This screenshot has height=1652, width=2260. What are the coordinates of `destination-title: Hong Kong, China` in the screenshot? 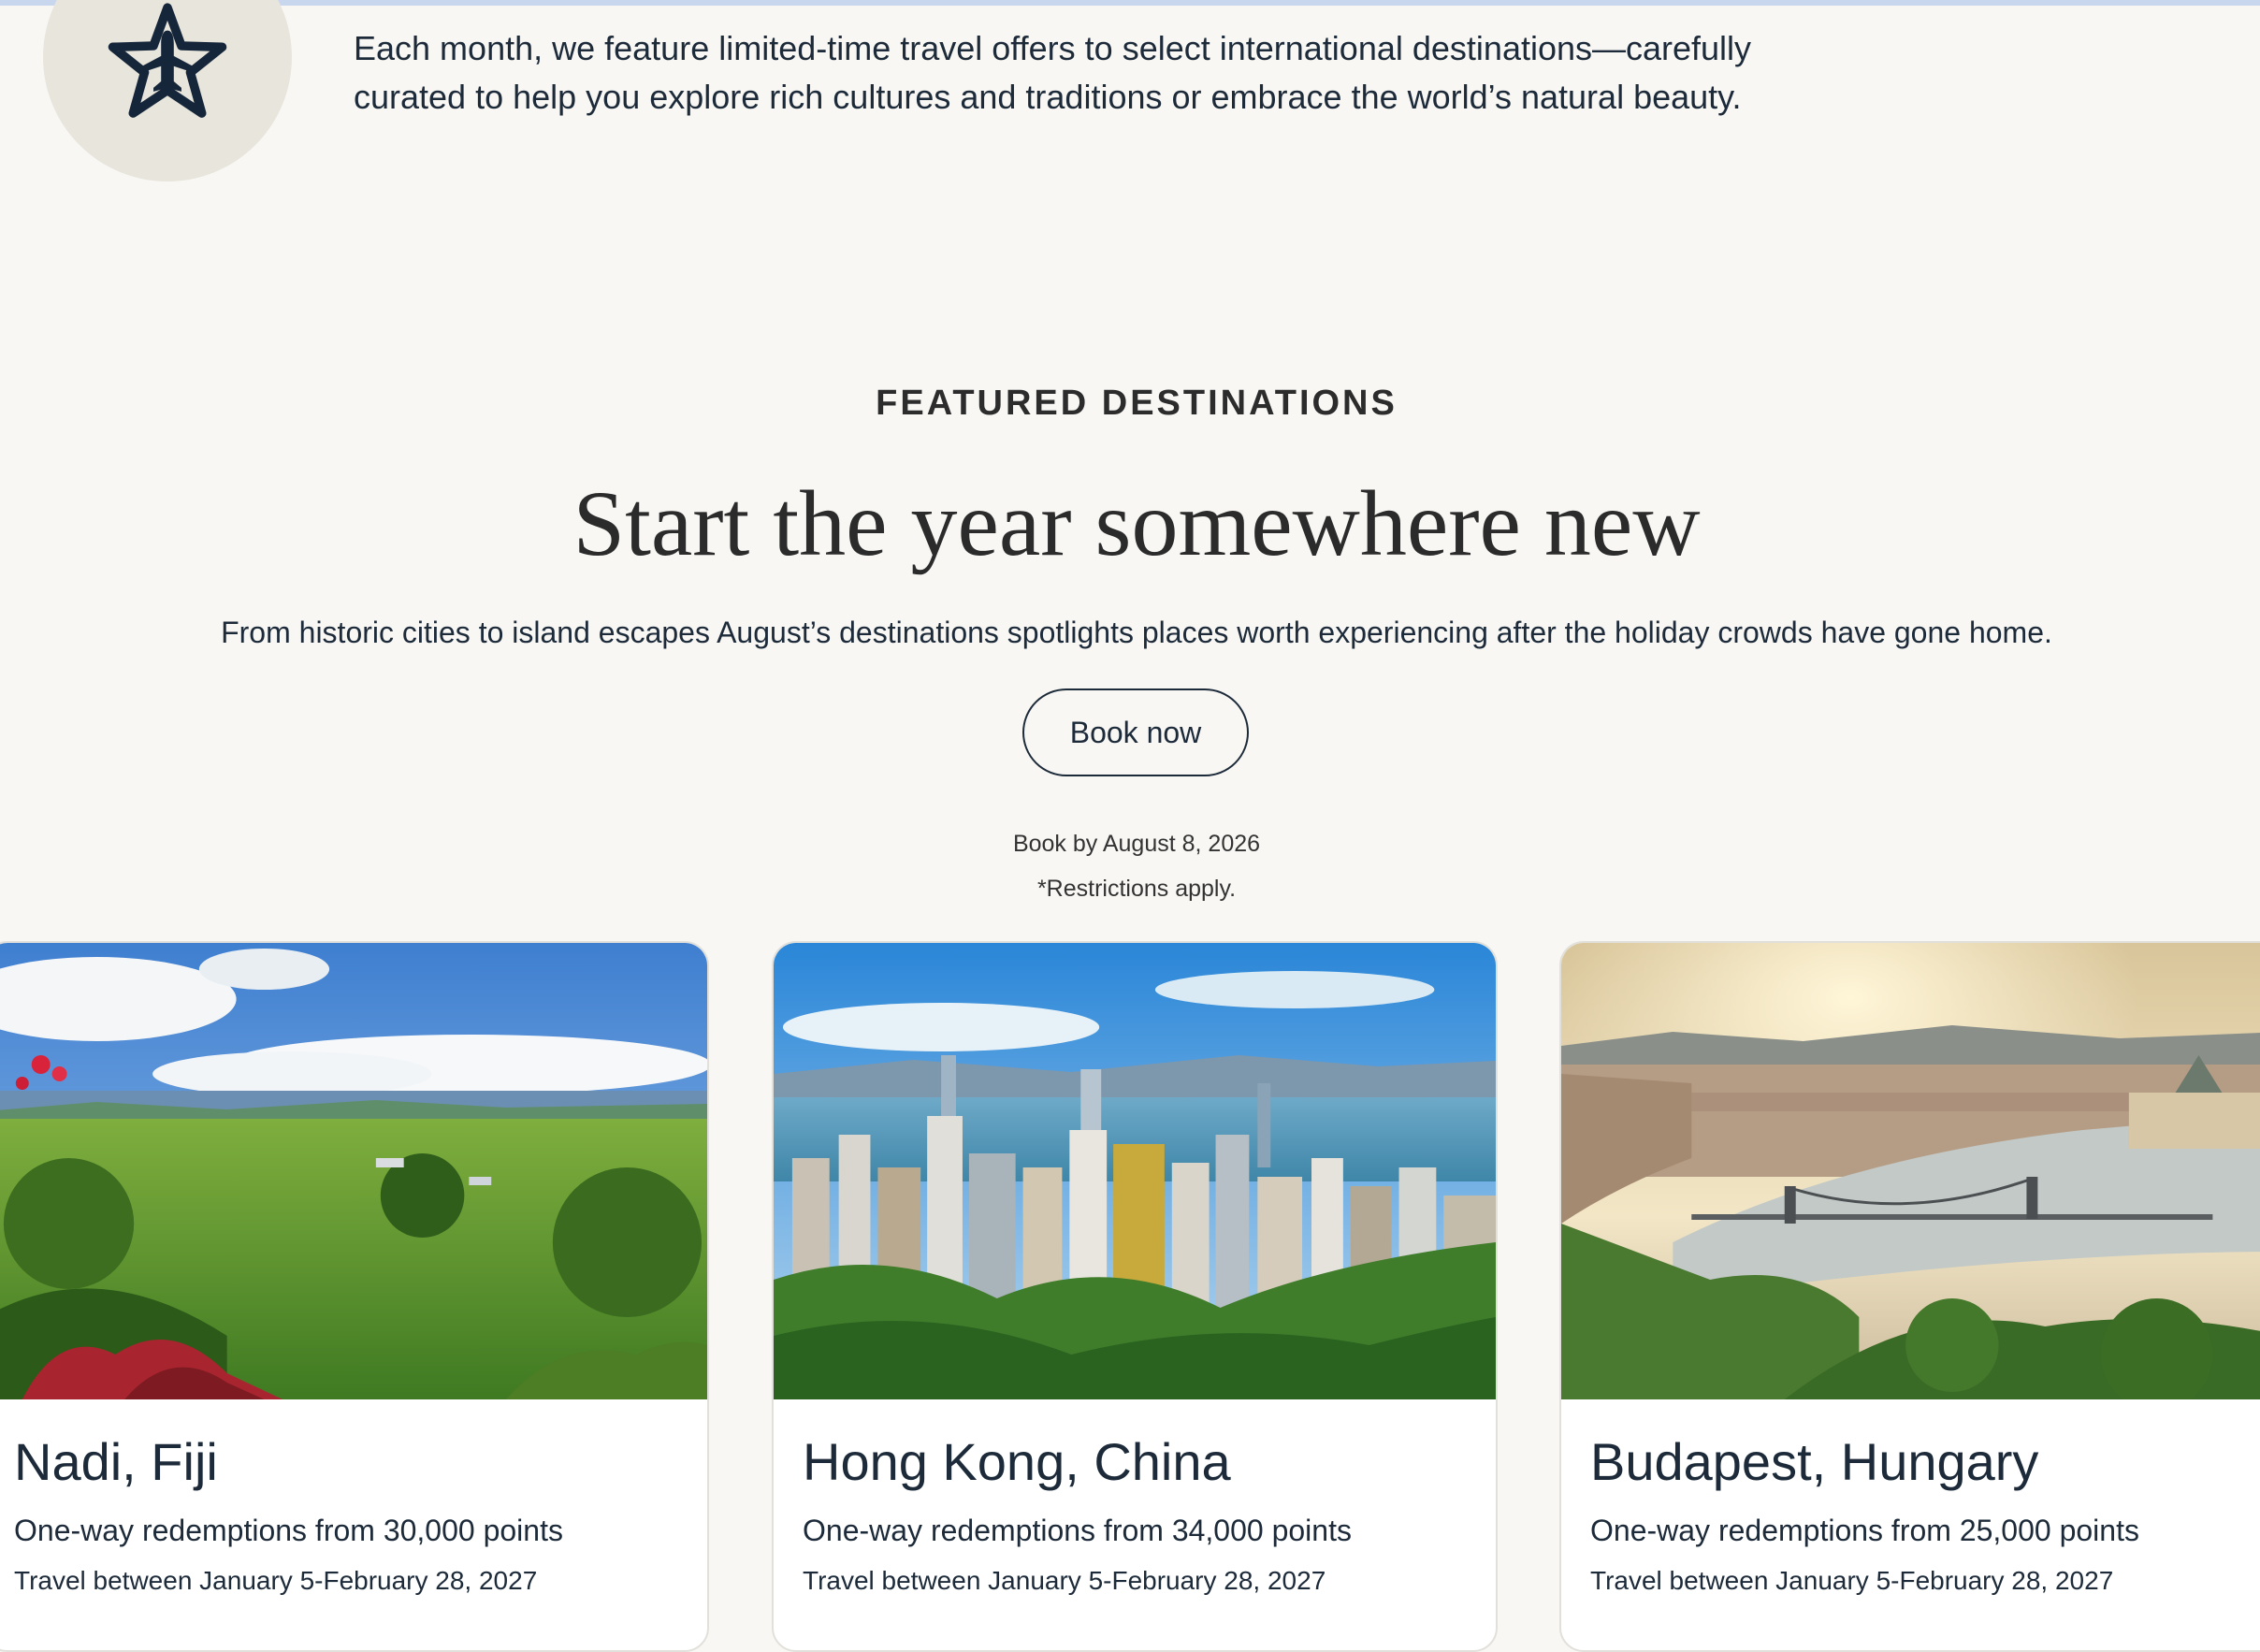 It's located at (1017, 1461).